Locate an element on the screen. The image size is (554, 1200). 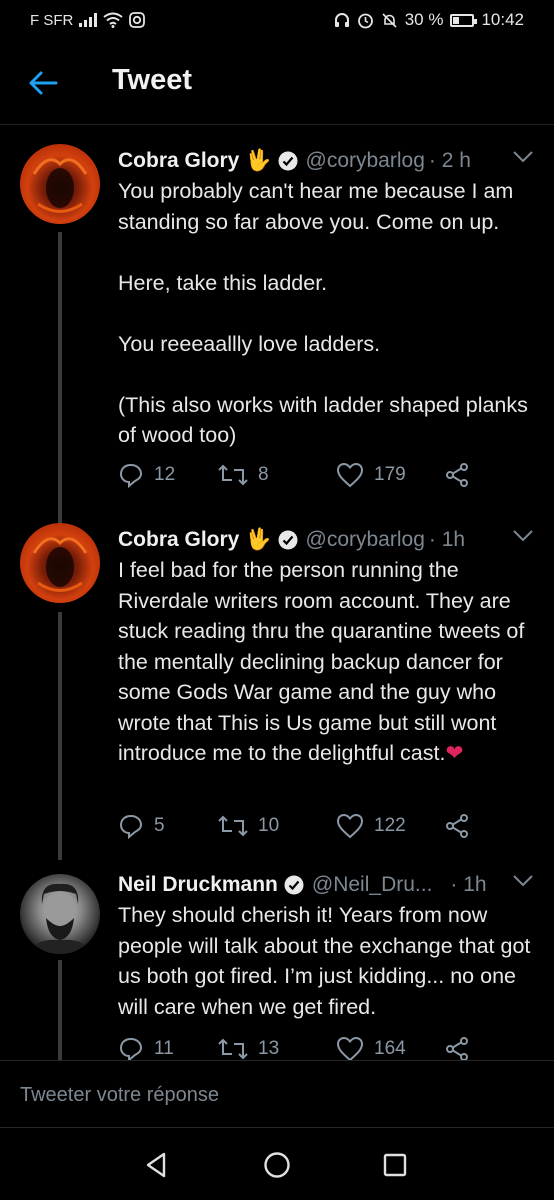
nav-home-icon is located at coordinates (277, 1165).